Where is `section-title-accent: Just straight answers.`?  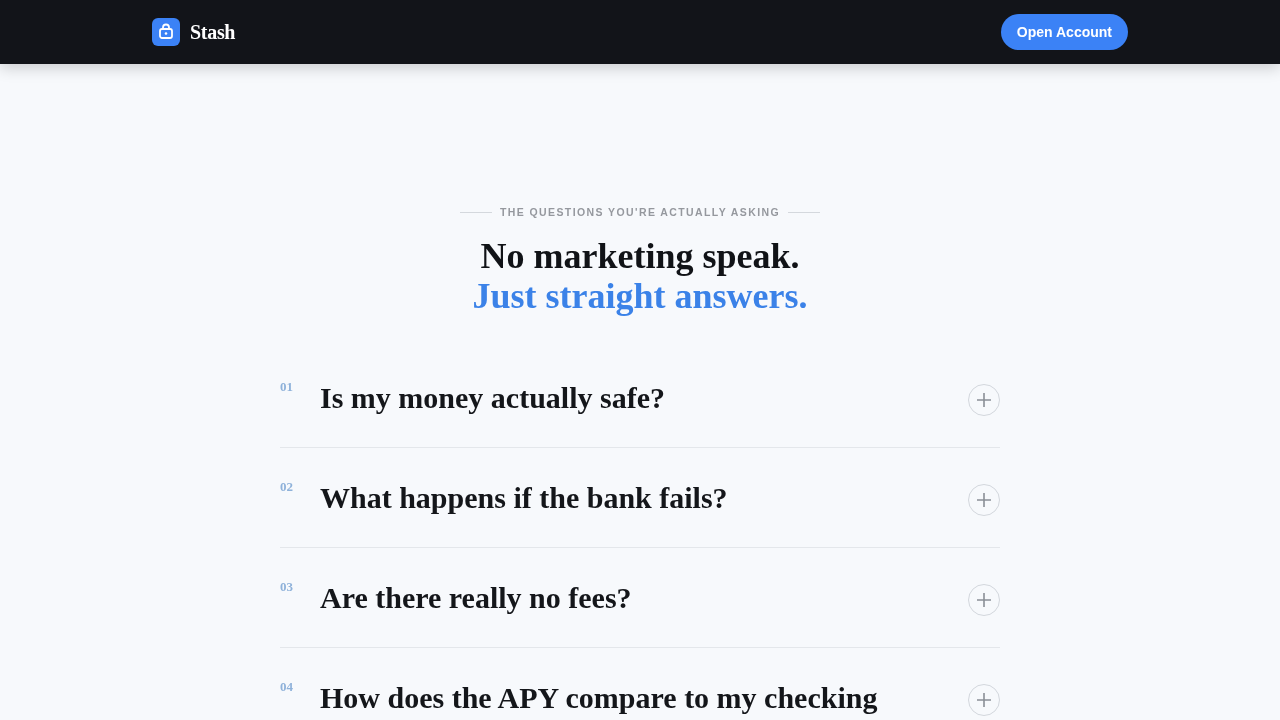 section-title-accent: Just straight answers. is located at coordinates (640, 296).